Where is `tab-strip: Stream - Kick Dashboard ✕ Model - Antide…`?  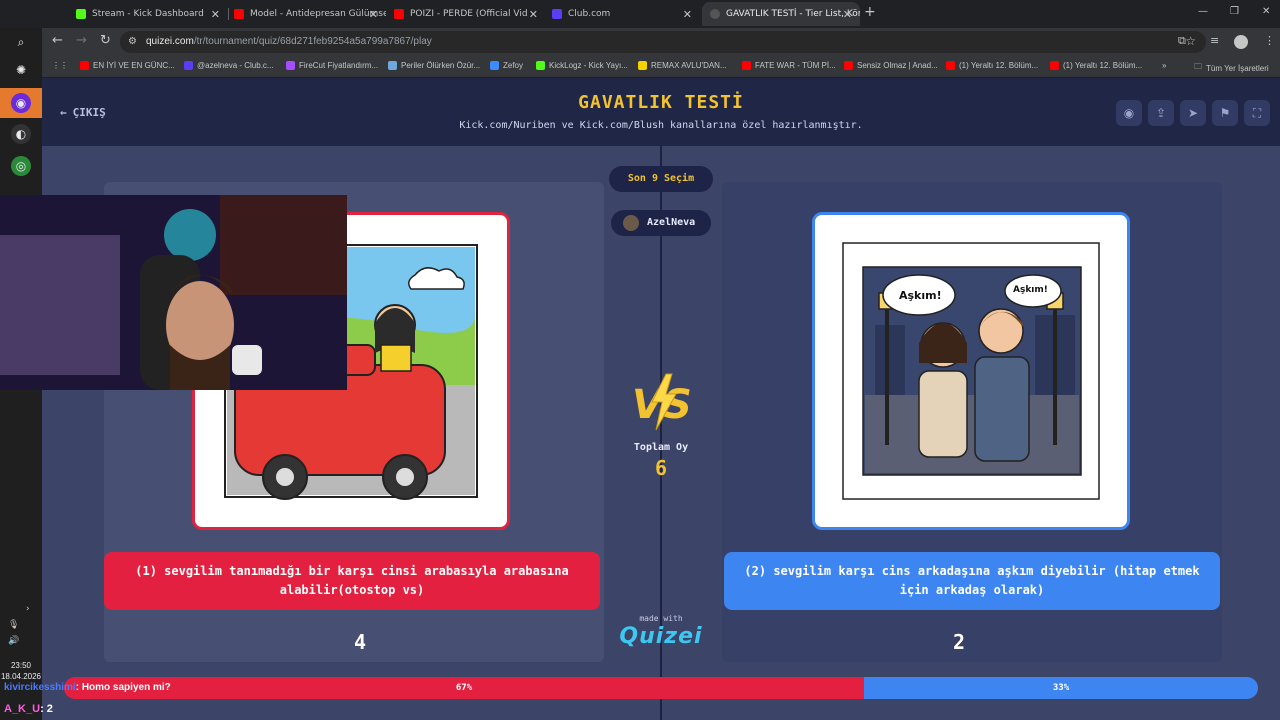 tab-strip: Stream - Kick Dashboard ✕ Model - Antide… is located at coordinates (640, 14).